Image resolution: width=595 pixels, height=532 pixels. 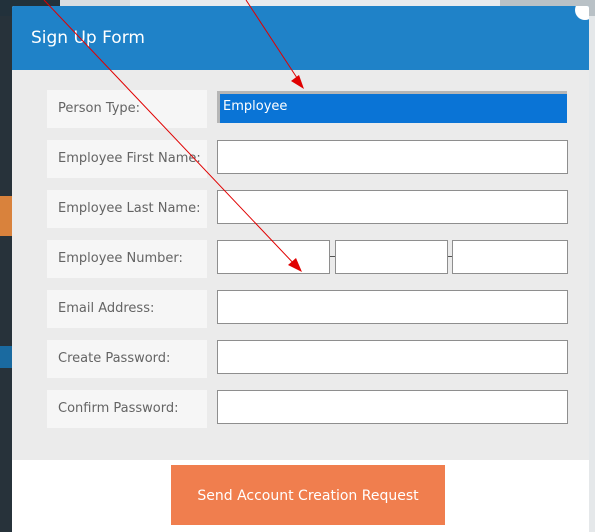 What do you see at coordinates (392, 407) in the screenshot?
I see `confirm-password-input` at bounding box center [392, 407].